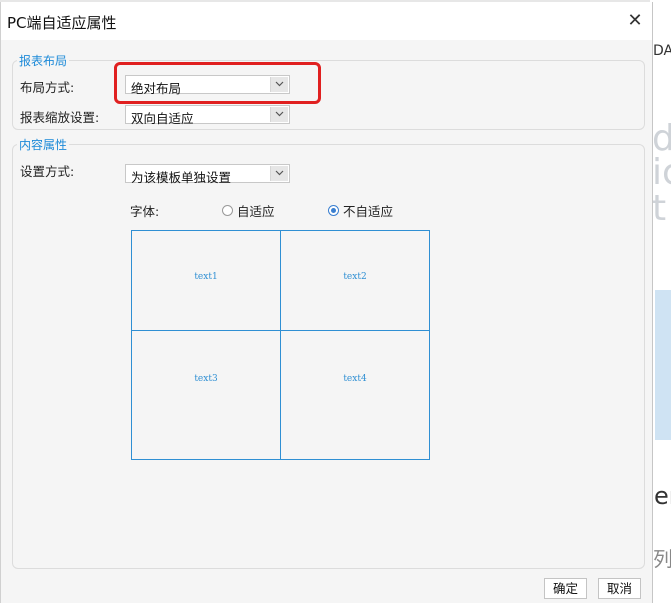  I want to click on dialog-titlebar: PC端自适应属性 ✕, so click(326, 21).